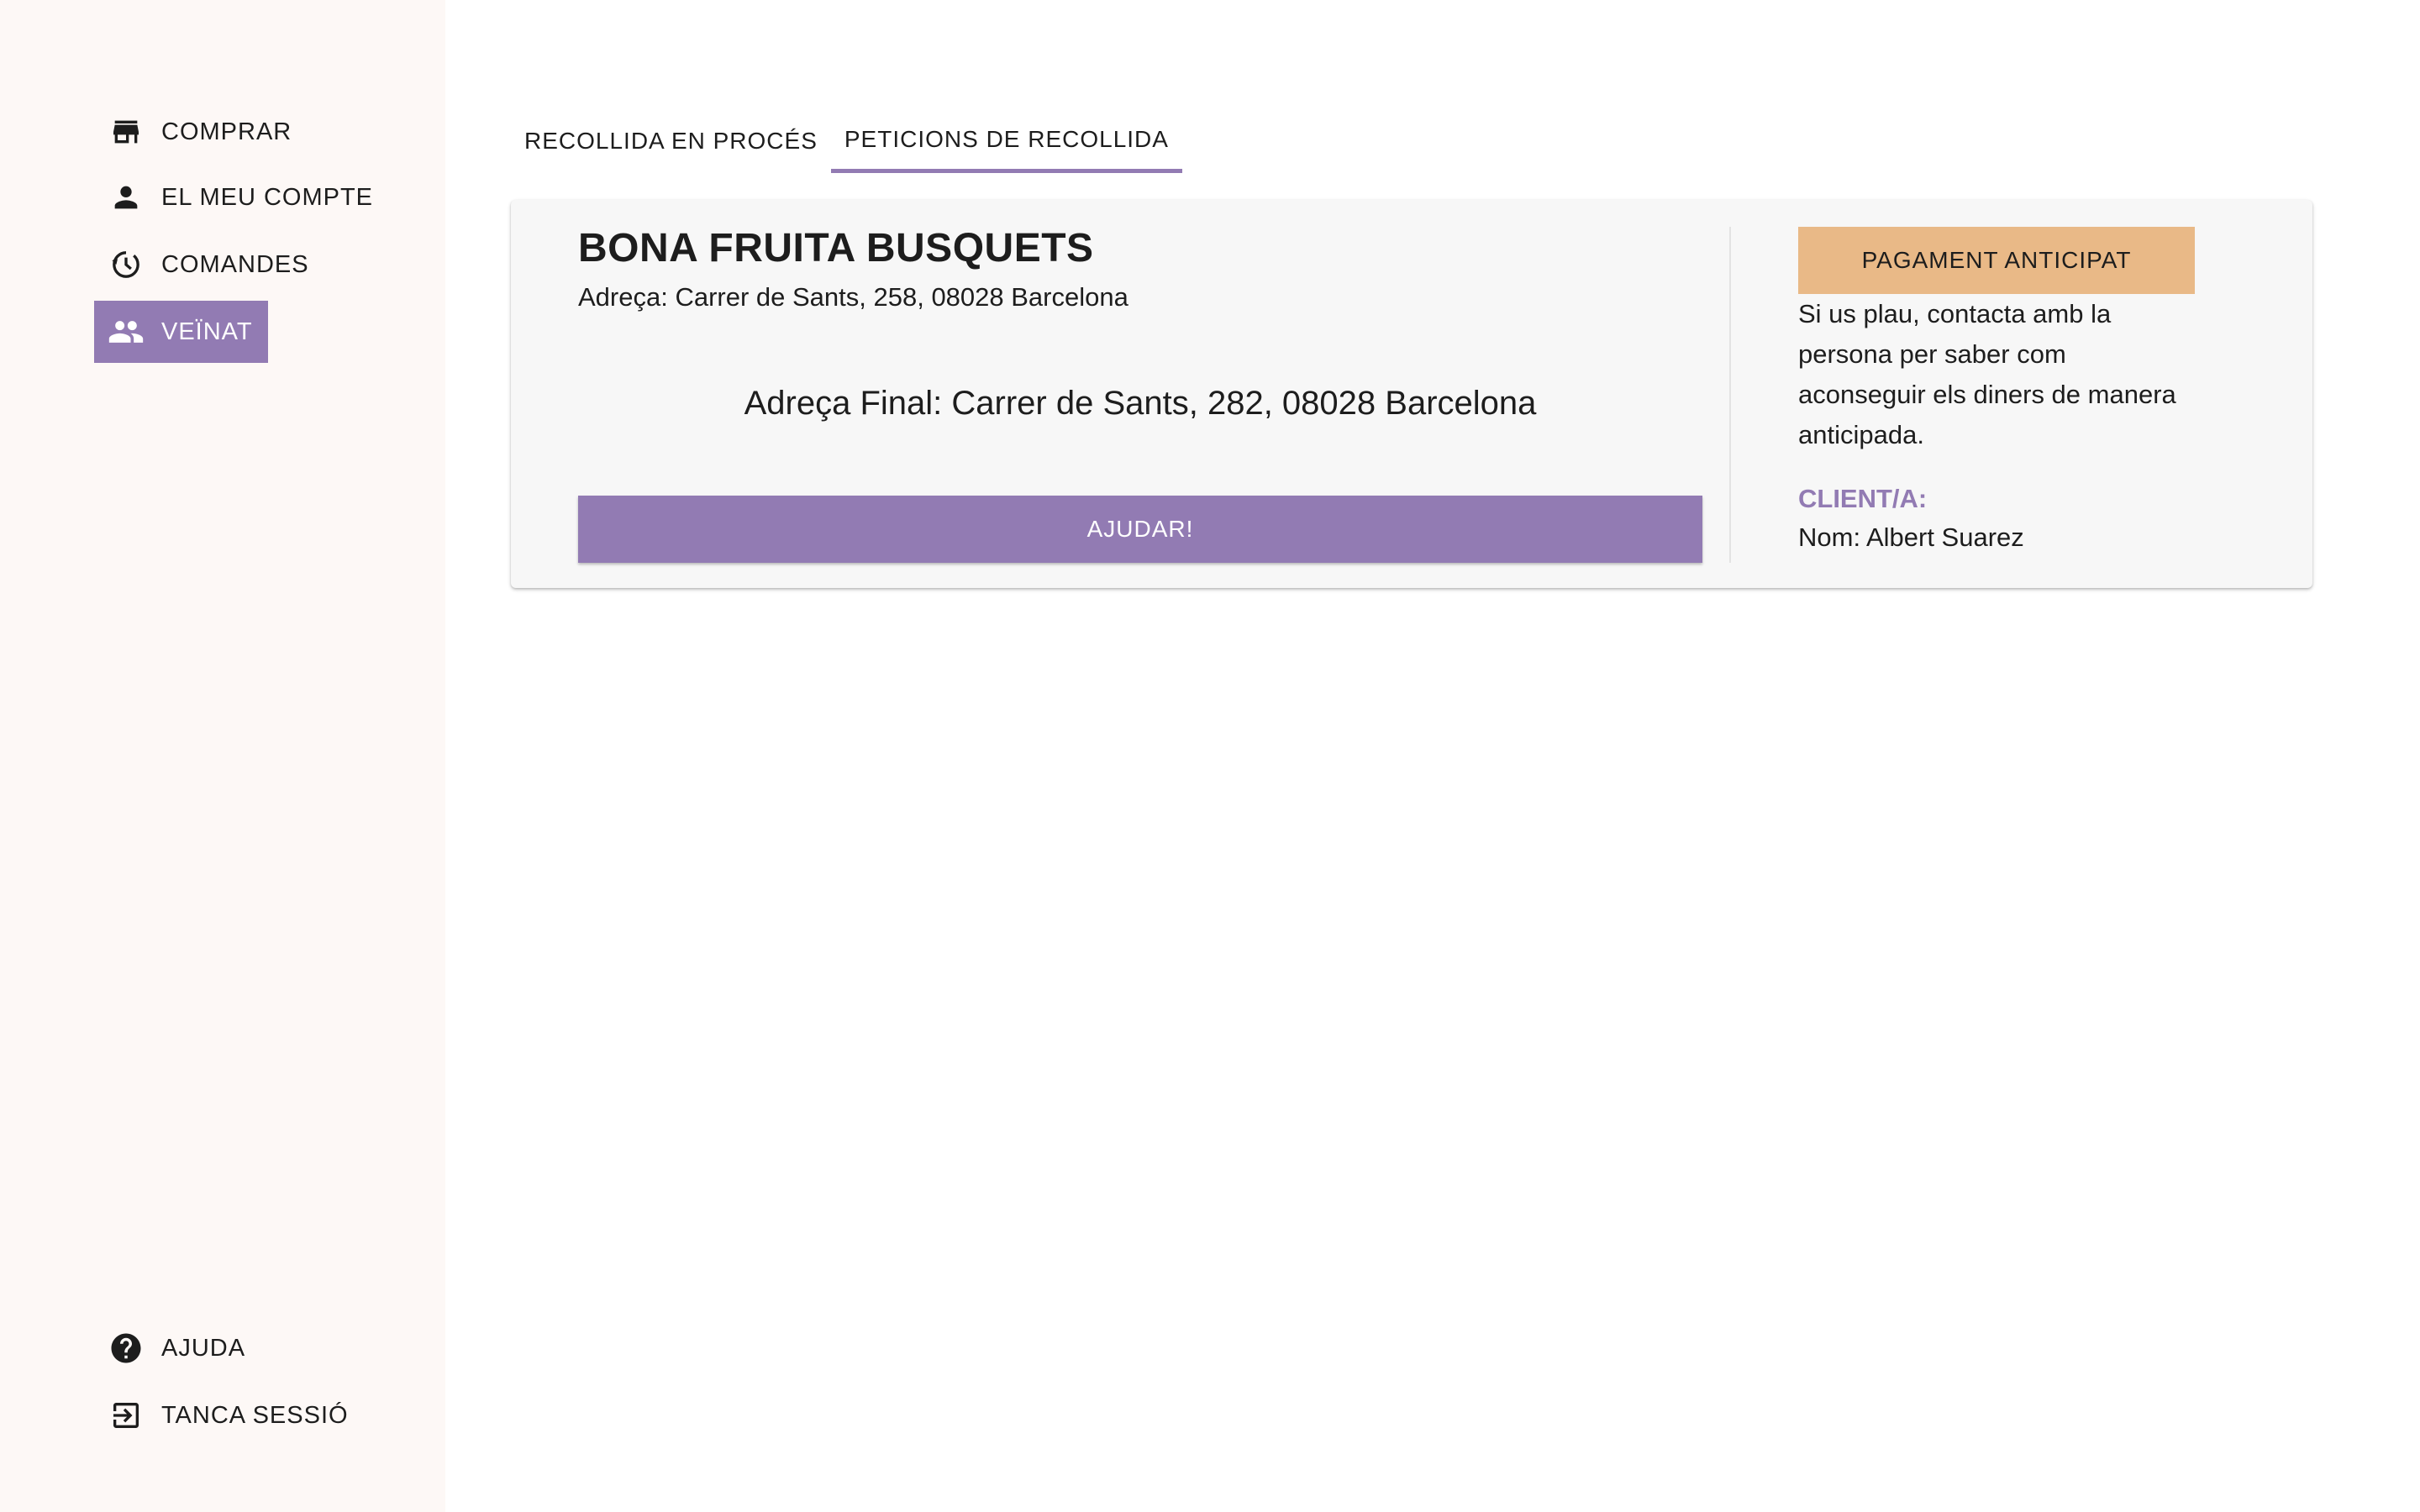 The height and width of the screenshot is (1512, 2420). Describe the element at coordinates (1863, 498) in the screenshot. I see `client-heading: CLIENT/A:` at that location.